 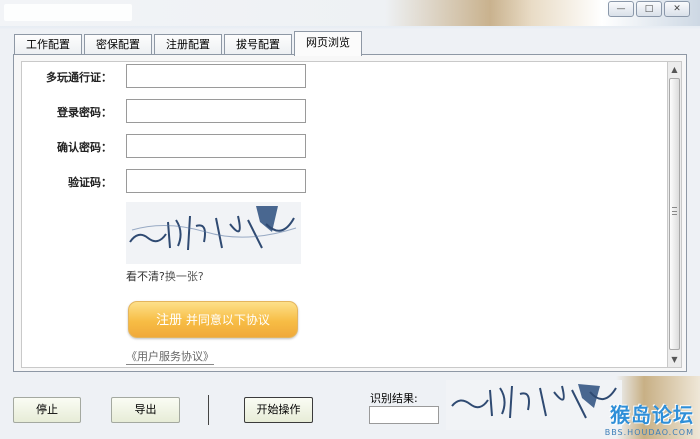 I want to click on captcha-unclear-text: 看不清?, so click(x=145, y=276).